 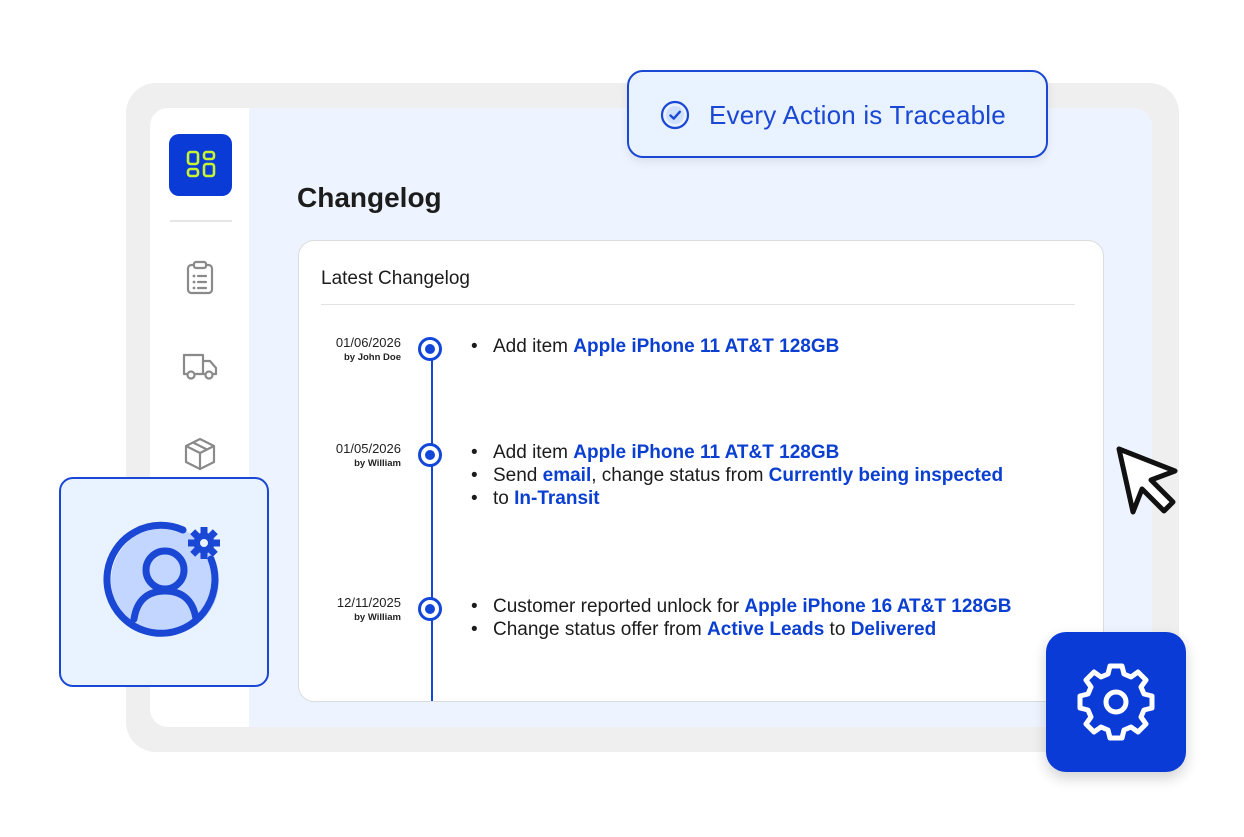 I want to click on entry-date-text: 01/05/2026, so click(x=368, y=448).